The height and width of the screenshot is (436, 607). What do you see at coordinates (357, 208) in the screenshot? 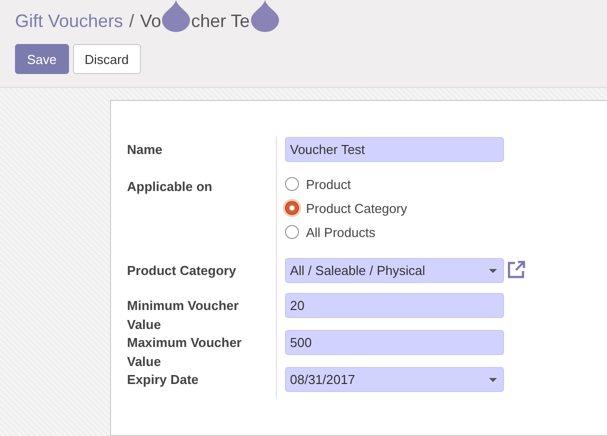
I see `radio-label: Product Category` at bounding box center [357, 208].